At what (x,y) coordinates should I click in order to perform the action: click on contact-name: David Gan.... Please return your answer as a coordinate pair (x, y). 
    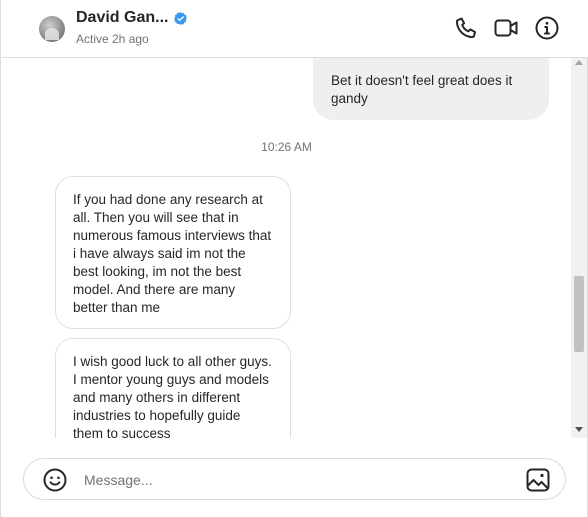
    Looking at the image, I should click on (122, 18).